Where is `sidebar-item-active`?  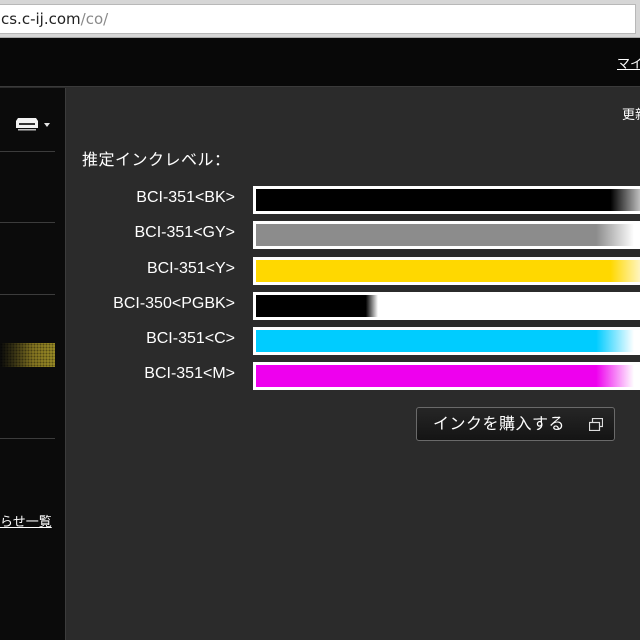
sidebar-item-active is located at coordinates (27, 355).